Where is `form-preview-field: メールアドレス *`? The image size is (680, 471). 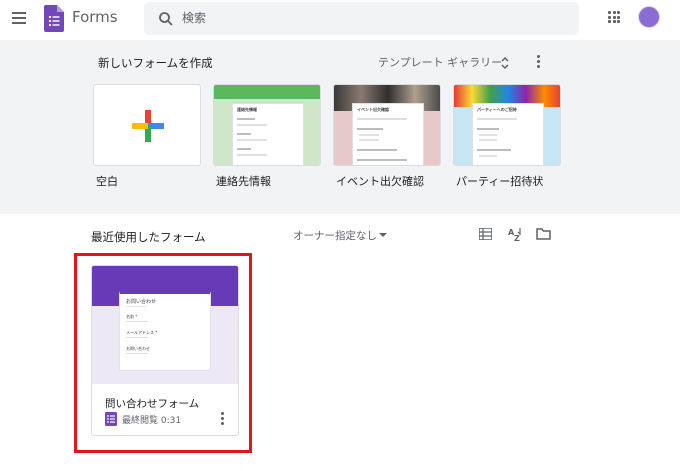
form-preview-field: メールアドレス * is located at coordinates (142, 332).